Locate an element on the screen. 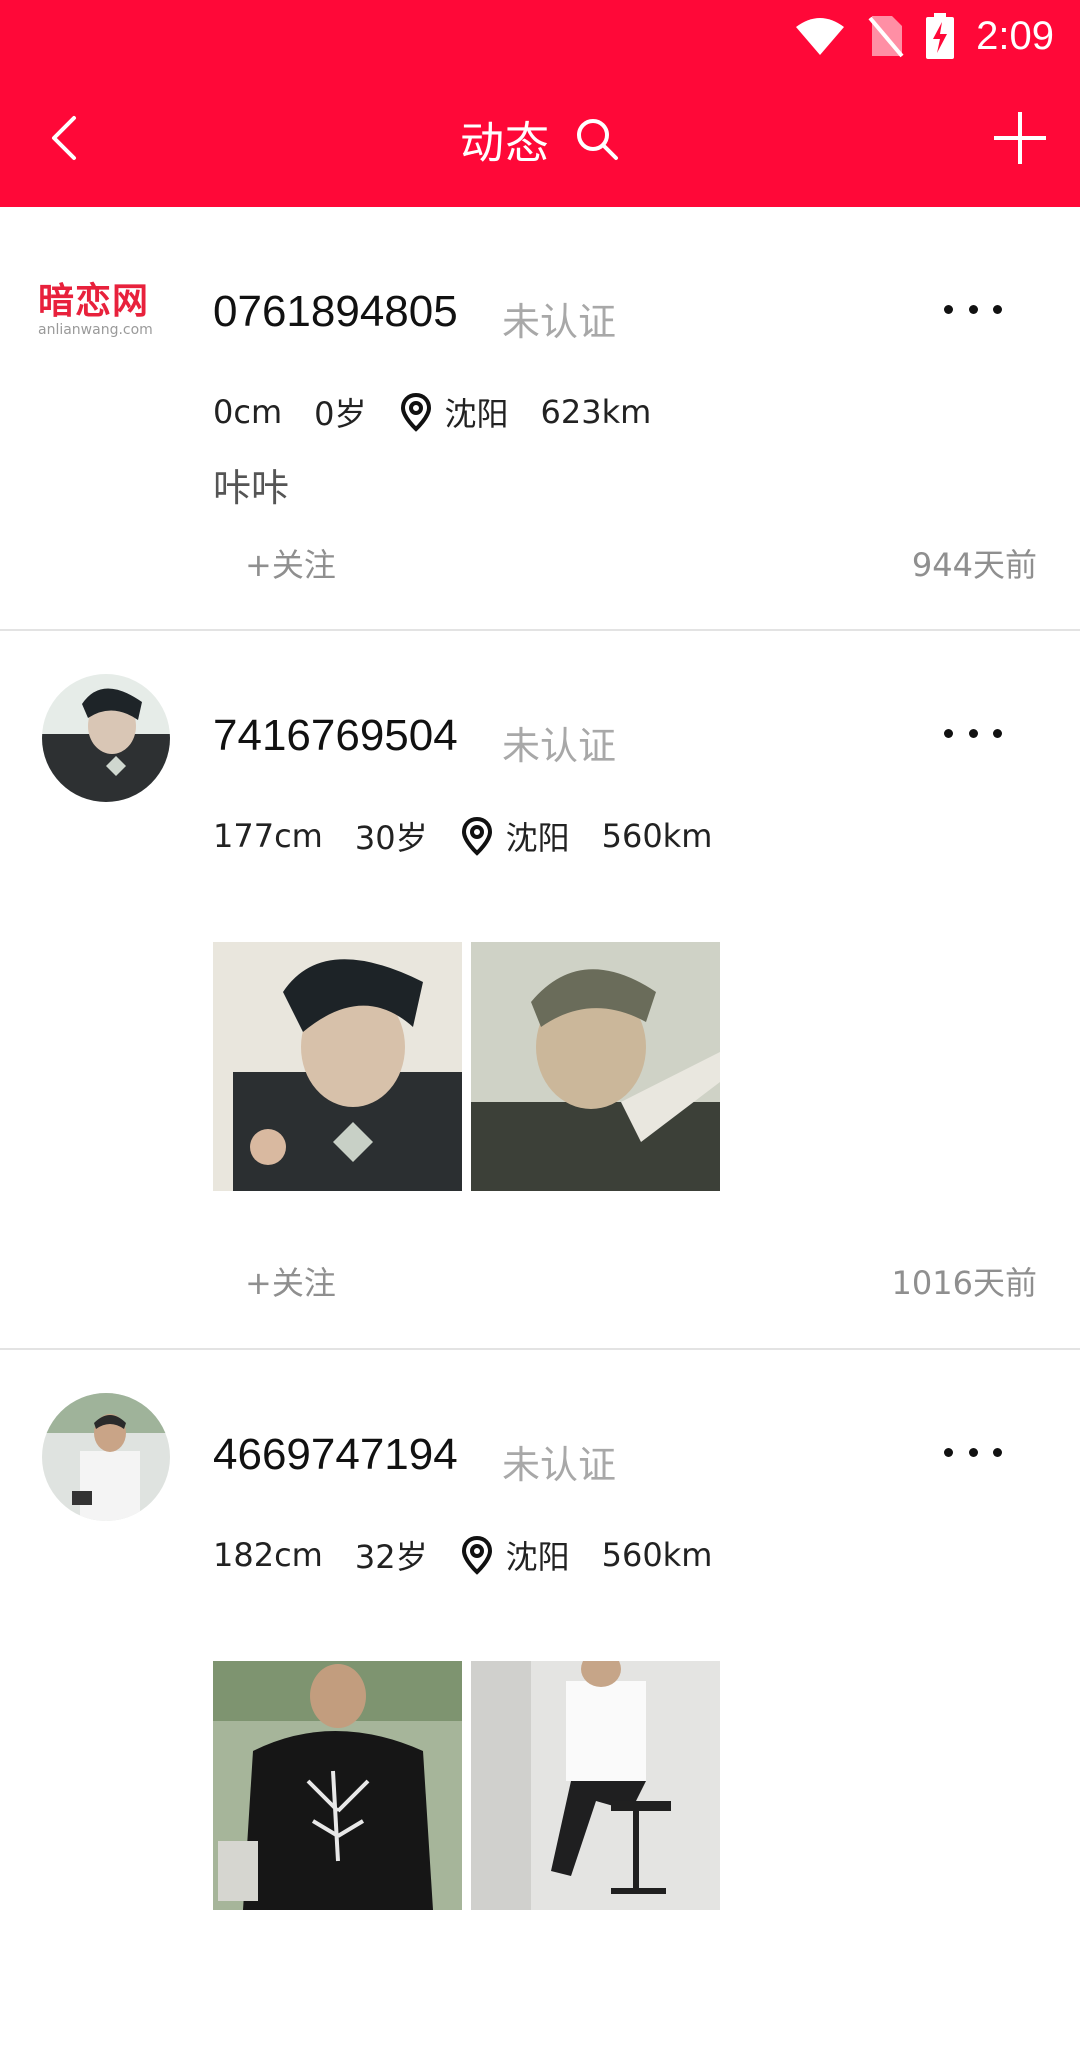 The image size is (1080, 2070). user-height: 182cm is located at coordinates (268, 1555).